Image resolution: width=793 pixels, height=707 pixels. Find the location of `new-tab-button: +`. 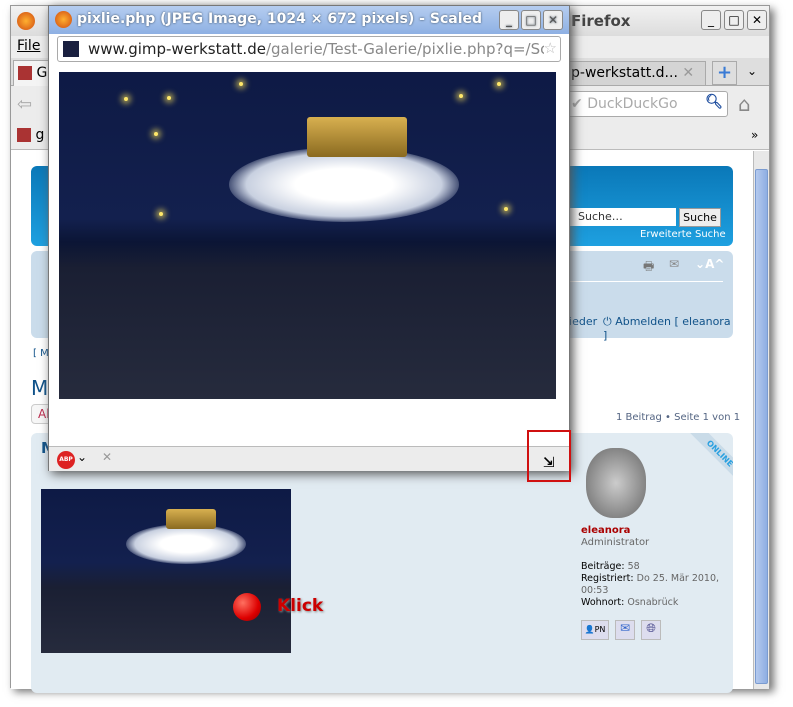

new-tab-button: + is located at coordinates (724, 73).